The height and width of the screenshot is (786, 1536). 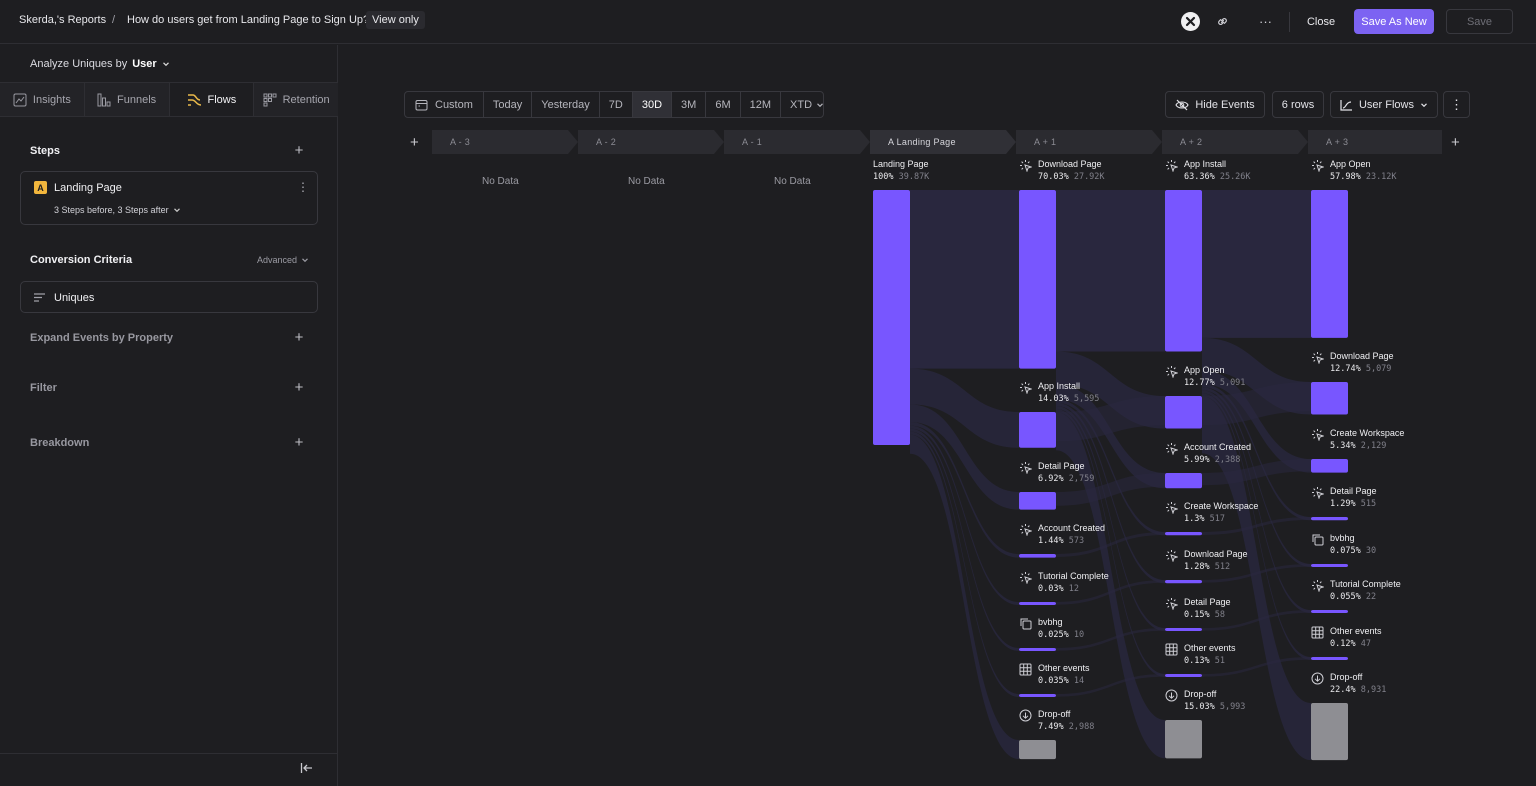 What do you see at coordinates (1362, 362) in the screenshot?
I see `node-label: Download Page 12.74% 5,079` at bounding box center [1362, 362].